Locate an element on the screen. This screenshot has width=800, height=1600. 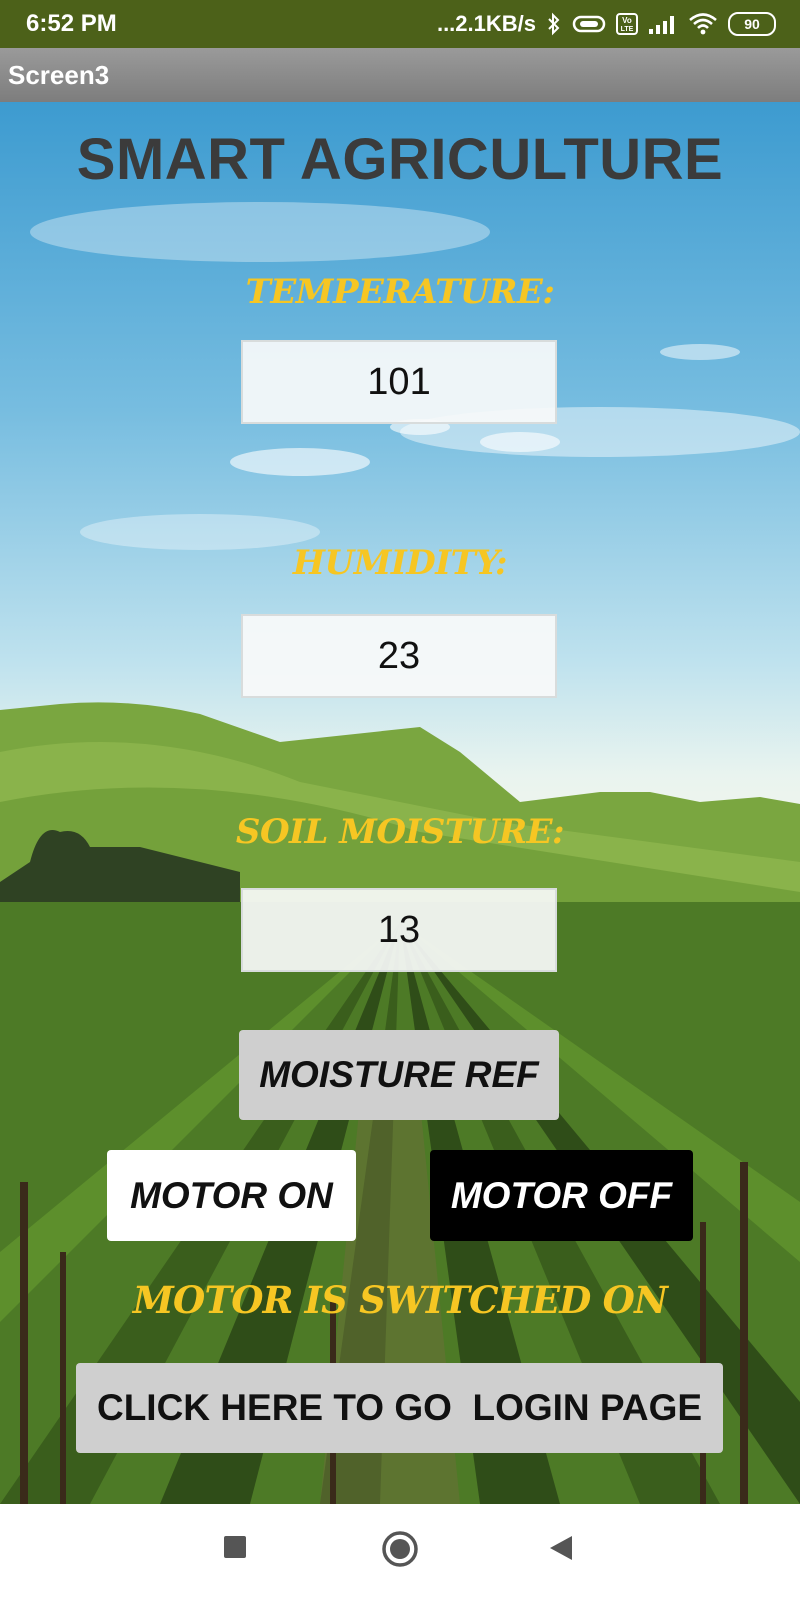
login-page-button: CLICK HERE TO GO LOGIN PAGE is located at coordinates (399, 1408).